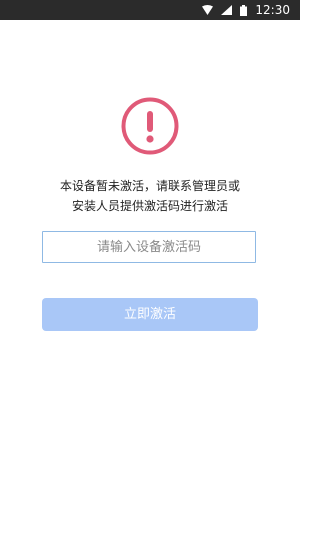 The height and width of the screenshot is (533, 320). I want to click on activation-code-input, so click(149, 247).